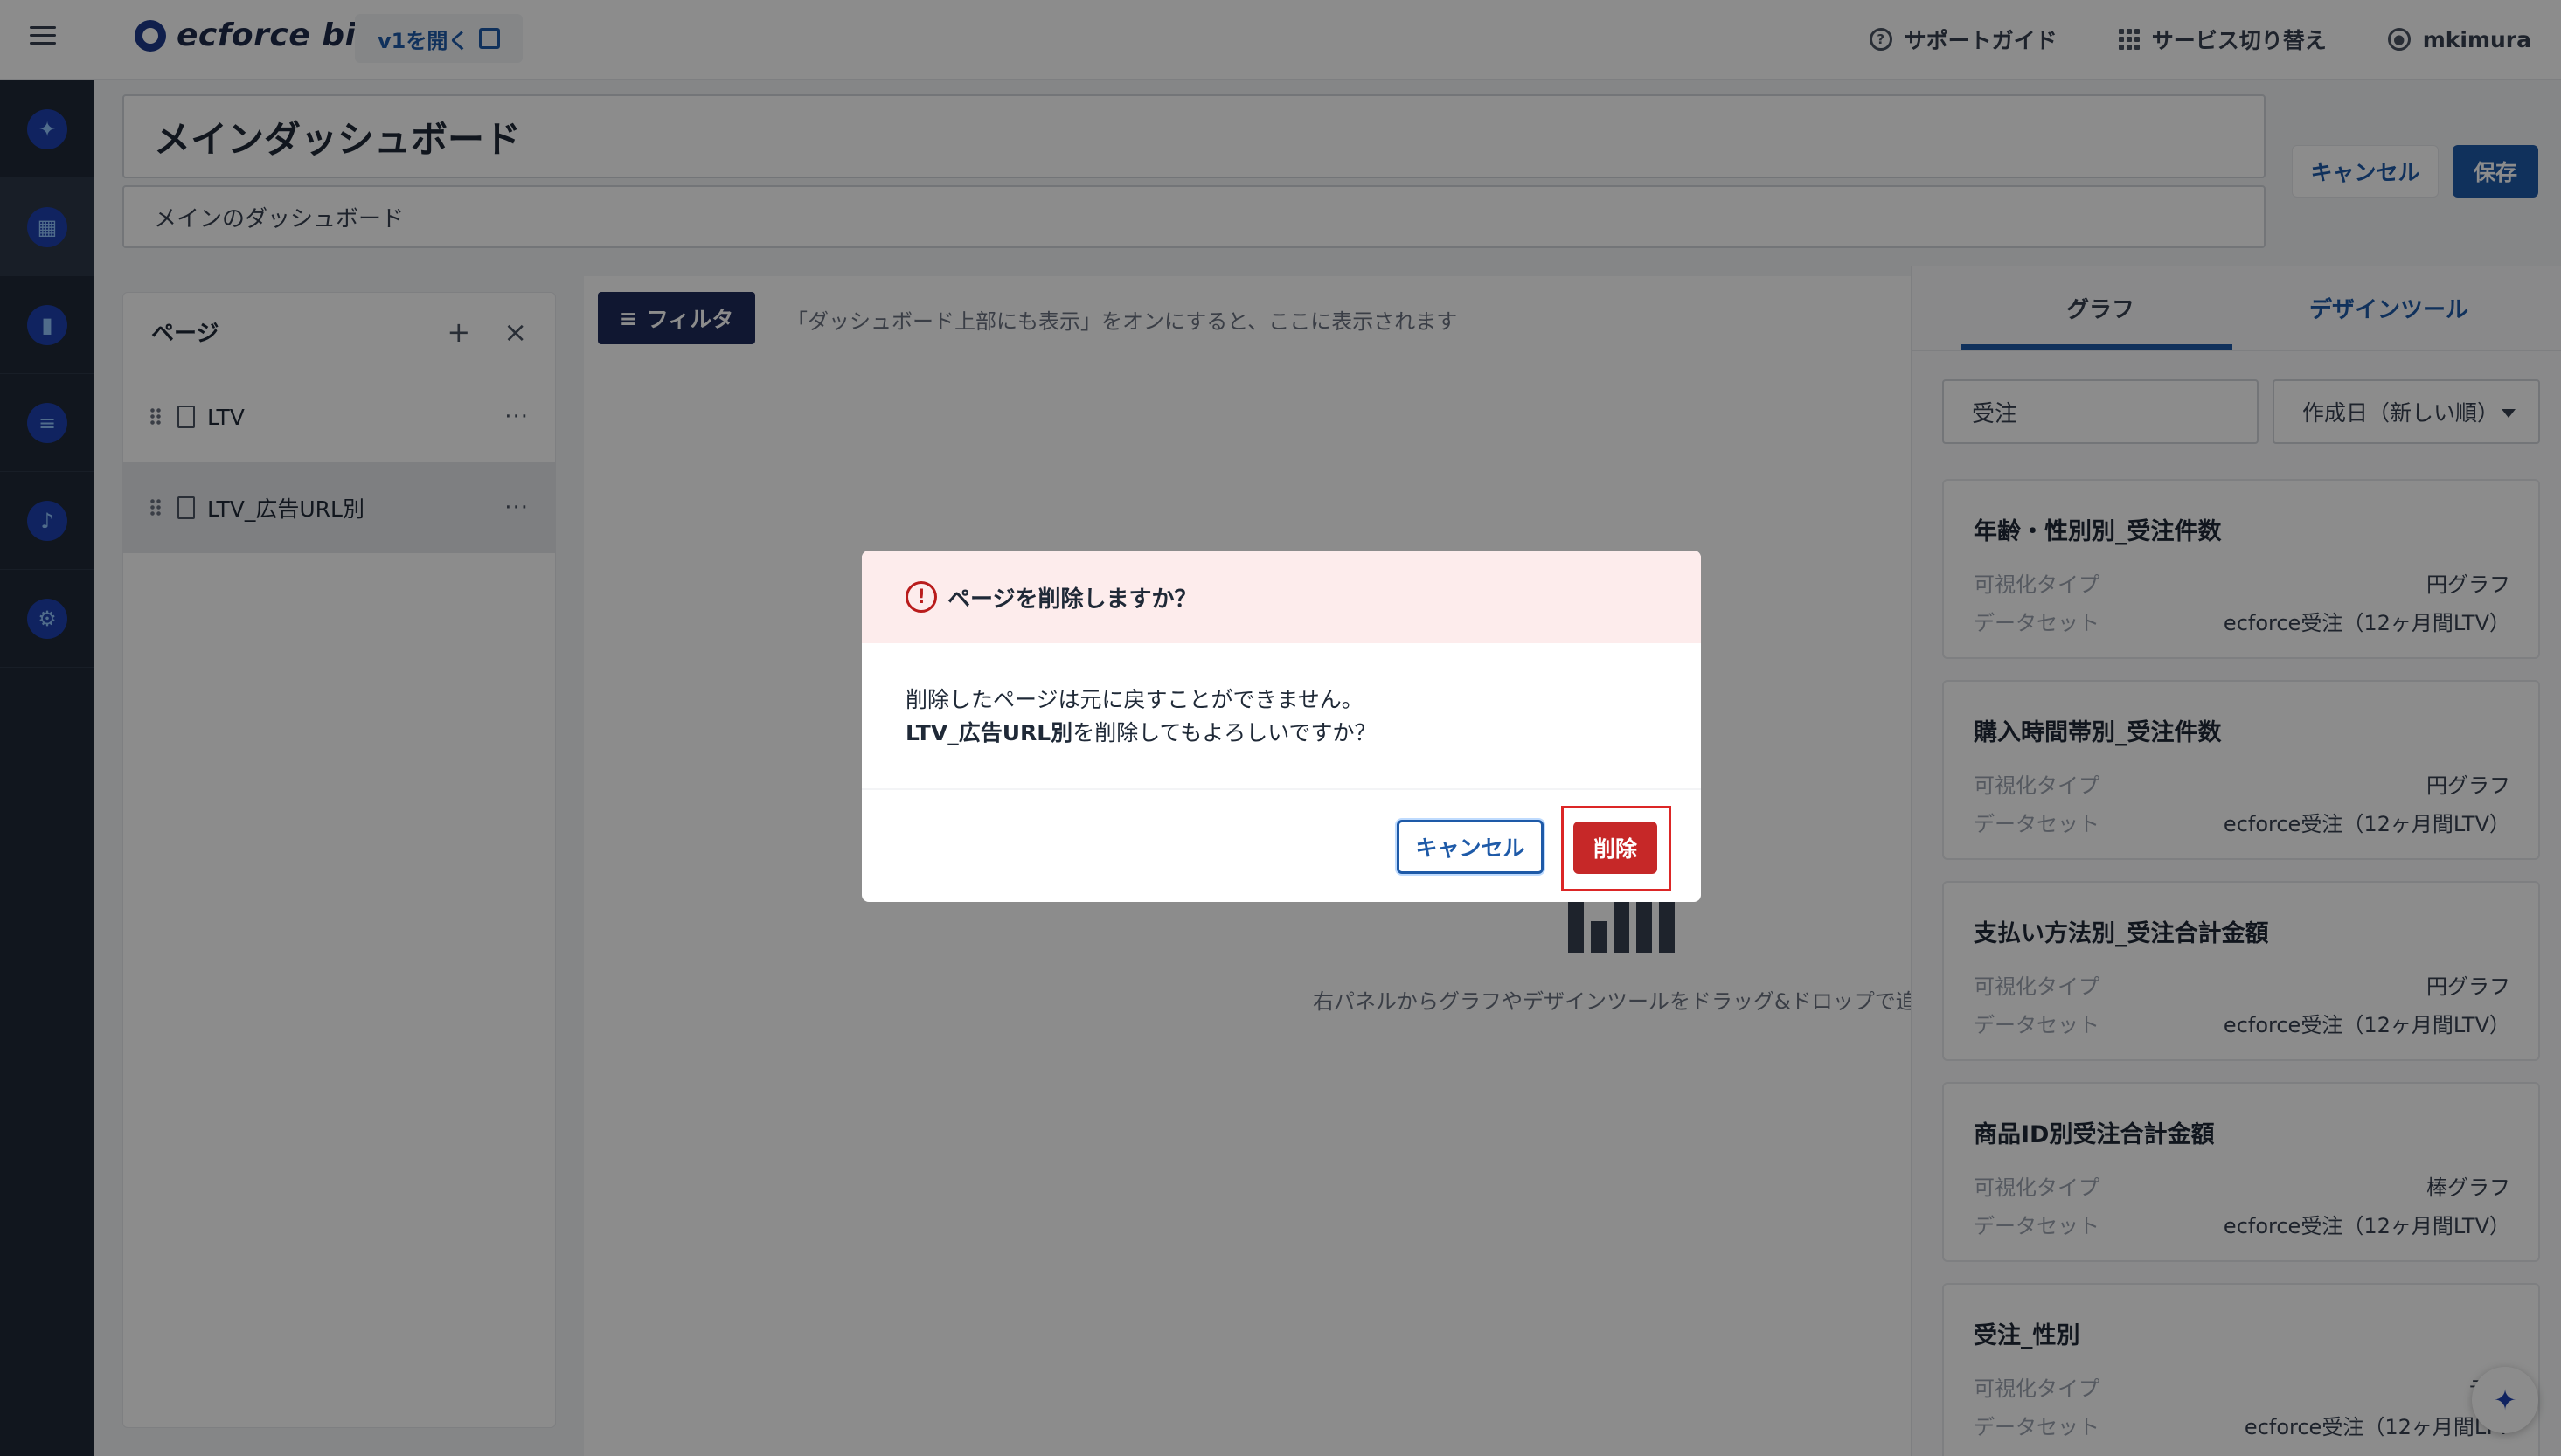  Describe the element at coordinates (1615, 848) in the screenshot. I see `dialog-delete-button: 削除` at that location.